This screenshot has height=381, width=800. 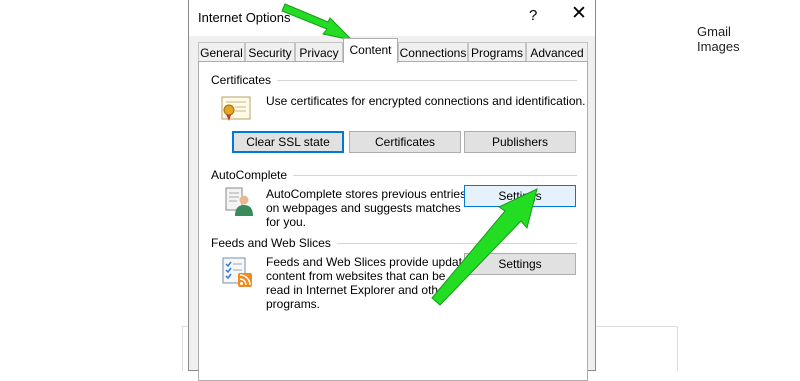 I want to click on feeds-icon, so click(x=237, y=272).